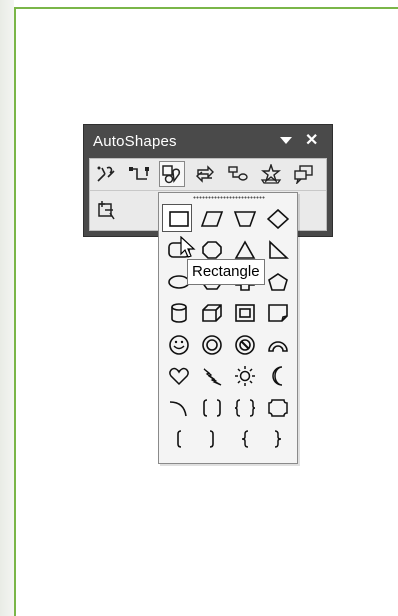 Image resolution: width=398 pixels, height=616 pixels. What do you see at coordinates (244, 314) in the screenshot?
I see `bevel-icon` at bounding box center [244, 314].